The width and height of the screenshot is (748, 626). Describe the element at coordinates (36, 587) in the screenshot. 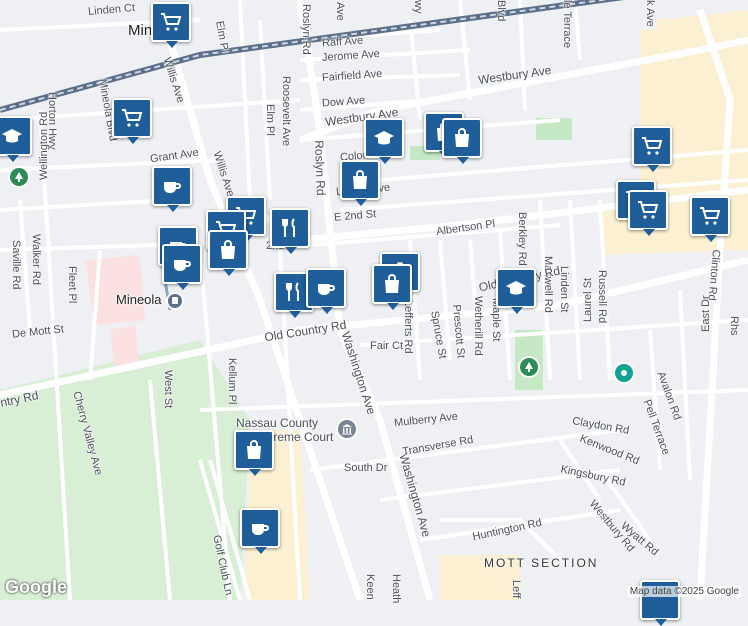

I see `google-logo: Google` at that location.